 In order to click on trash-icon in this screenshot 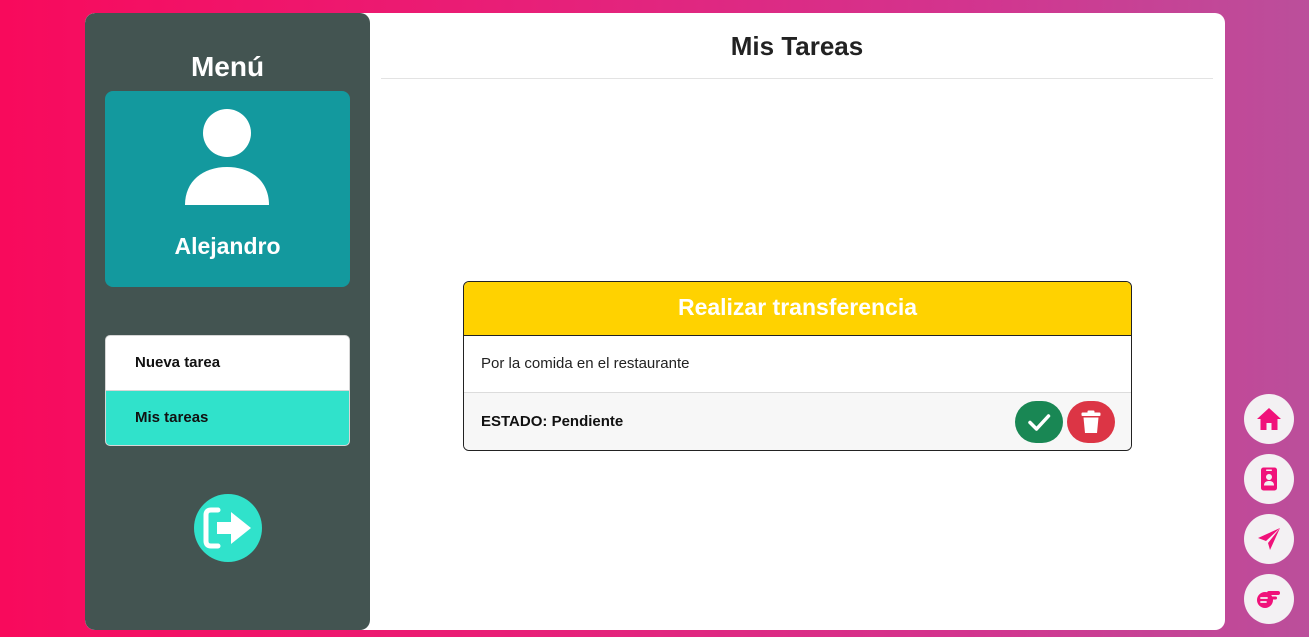, I will do `click(1091, 421)`.